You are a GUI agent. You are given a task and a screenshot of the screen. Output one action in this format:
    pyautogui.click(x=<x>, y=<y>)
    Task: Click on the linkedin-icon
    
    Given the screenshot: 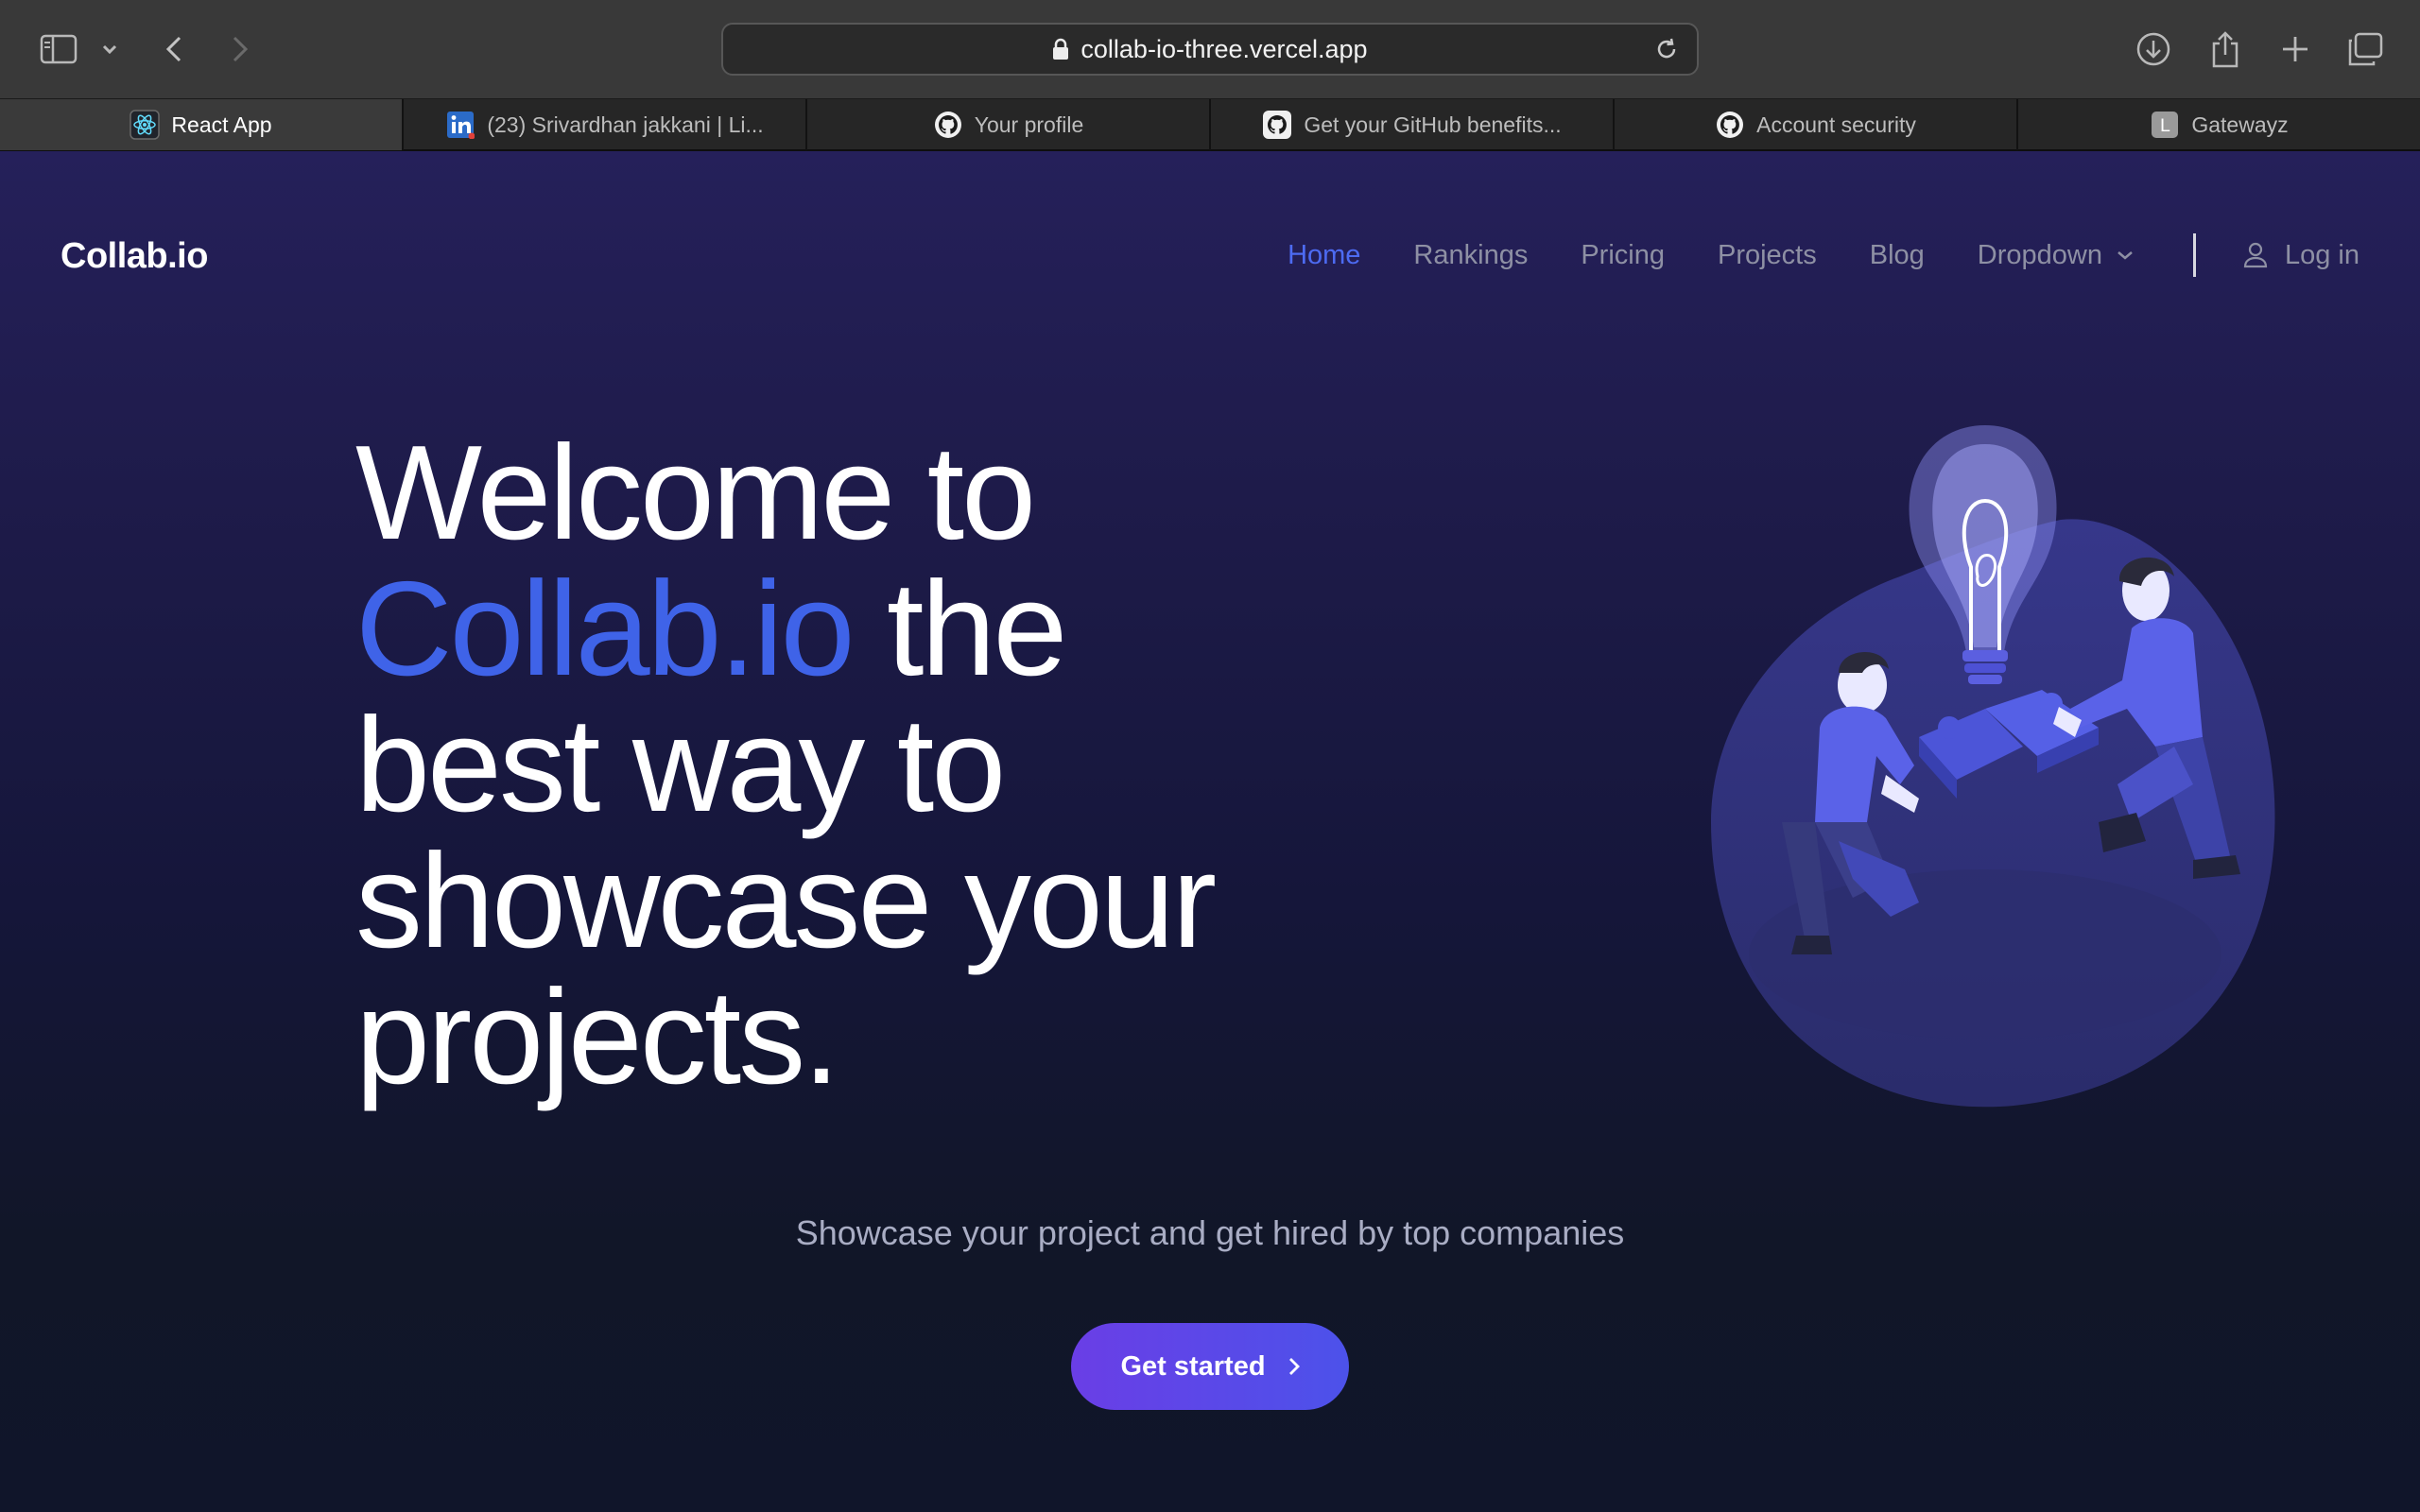 What is the action you would take?
    pyautogui.click(x=460, y=125)
    